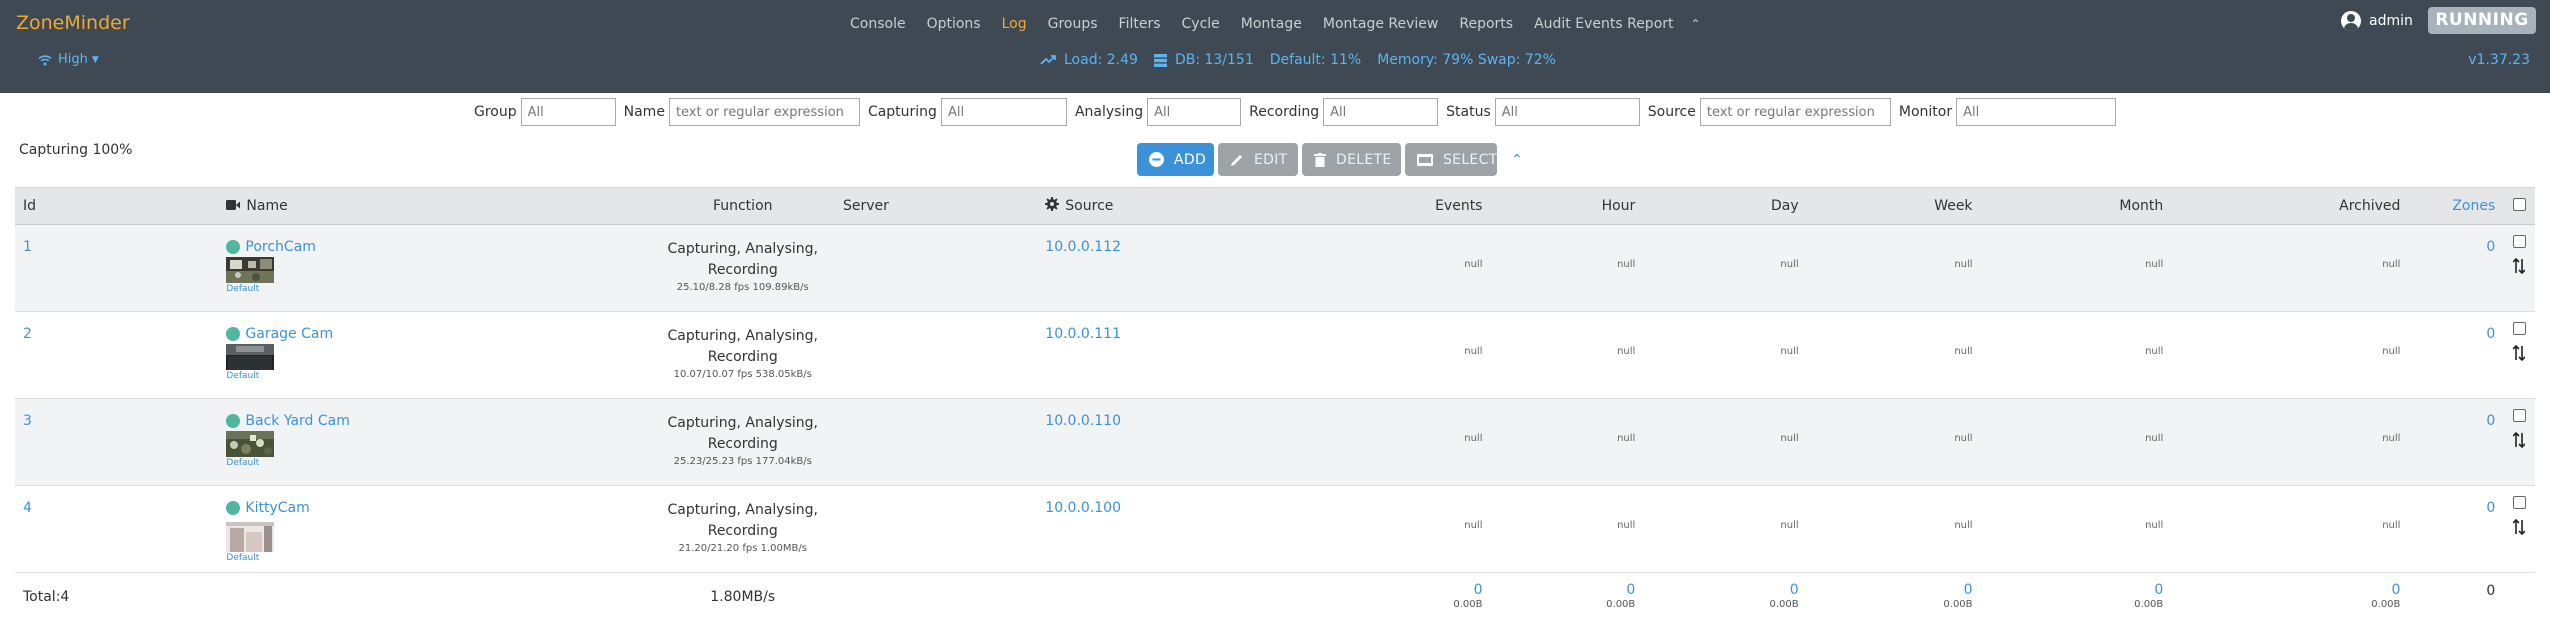 The width and height of the screenshot is (2550, 631). What do you see at coordinates (2482, 20) in the screenshot?
I see `run-state-button: RUNNING` at bounding box center [2482, 20].